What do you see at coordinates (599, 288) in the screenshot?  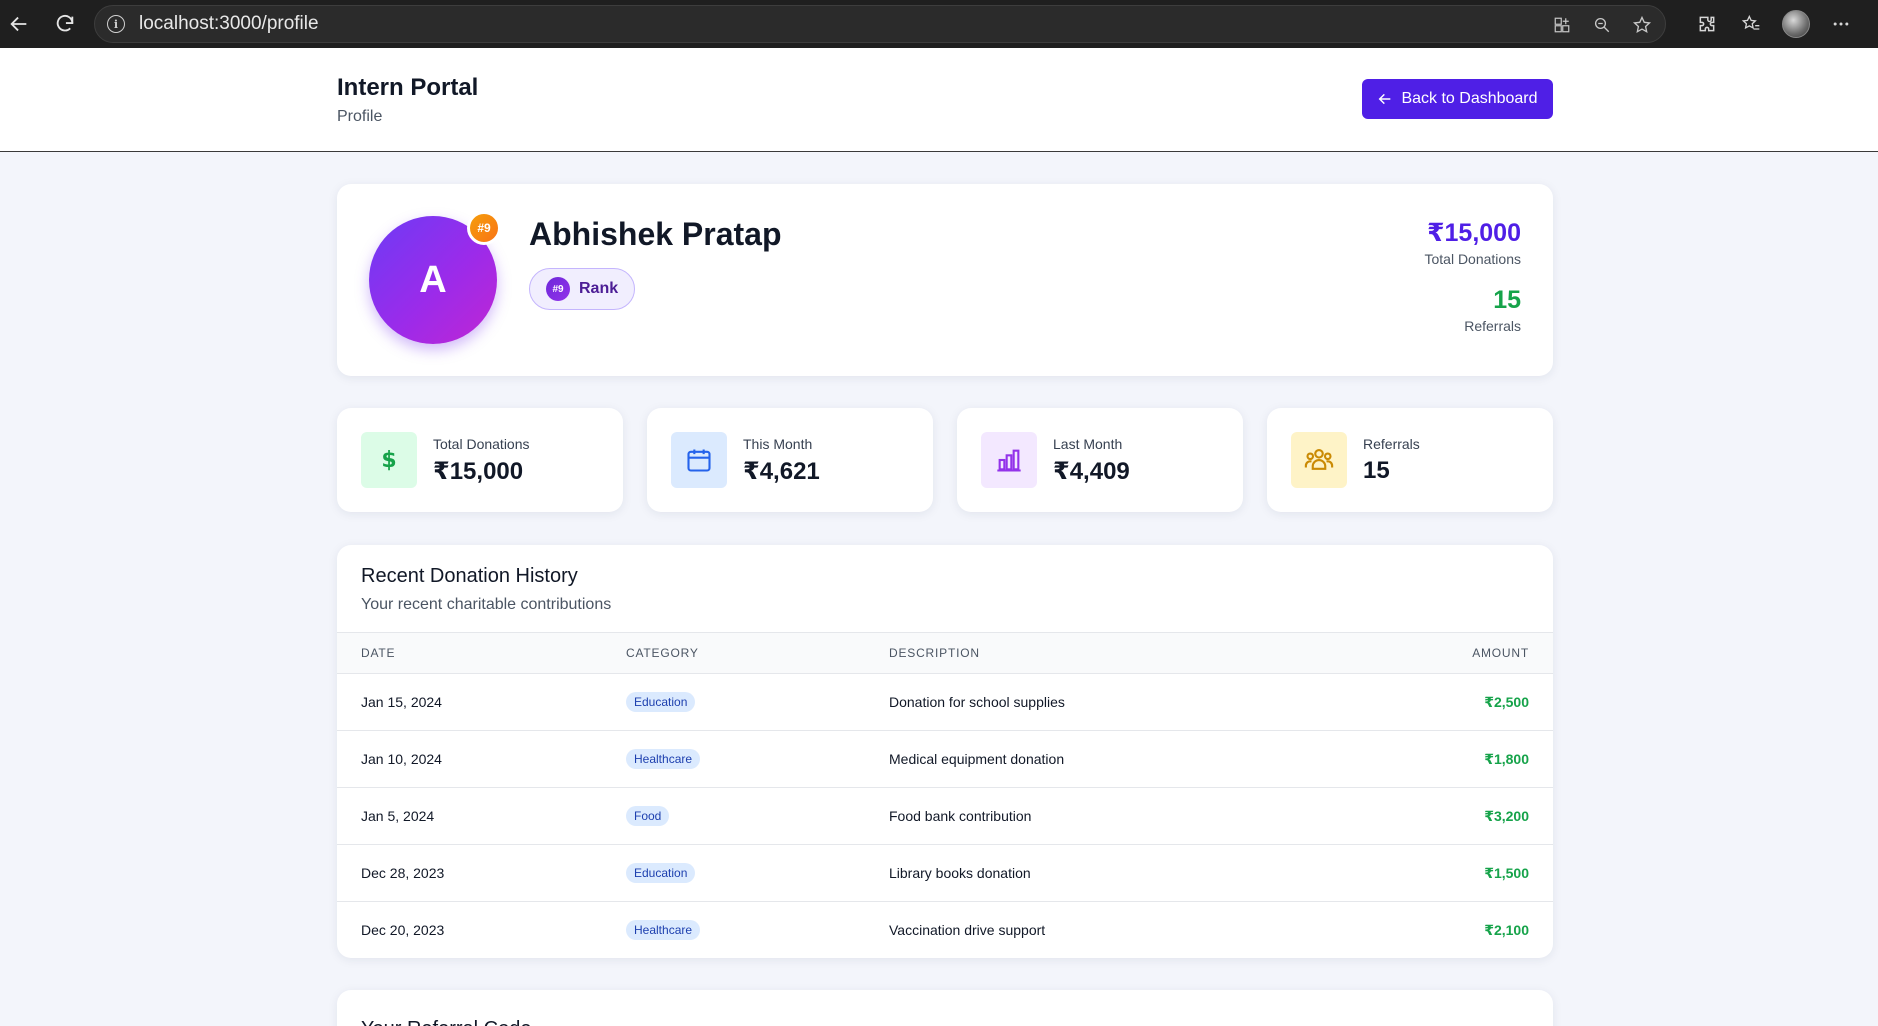 I see `rank-pill-label: Rank` at bounding box center [599, 288].